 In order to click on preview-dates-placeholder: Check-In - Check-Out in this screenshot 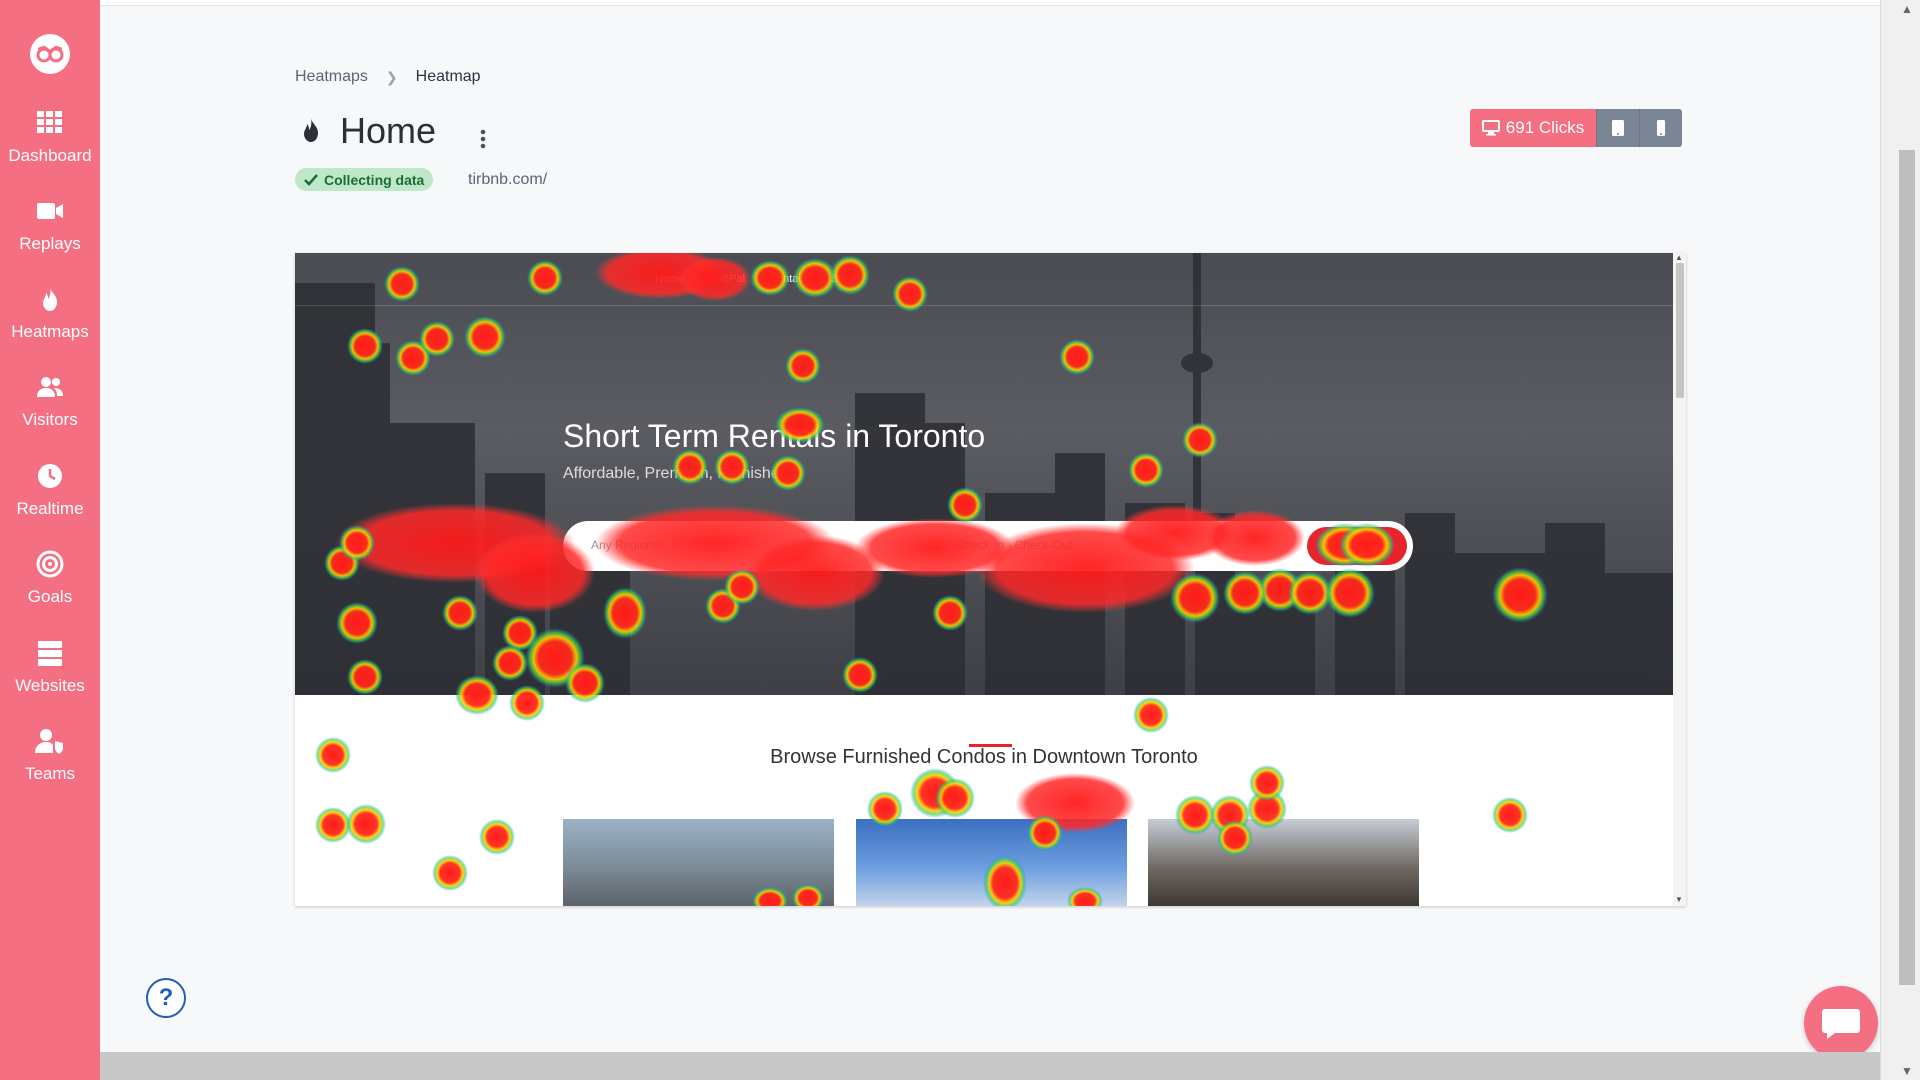, I will do `click(1014, 545)`.